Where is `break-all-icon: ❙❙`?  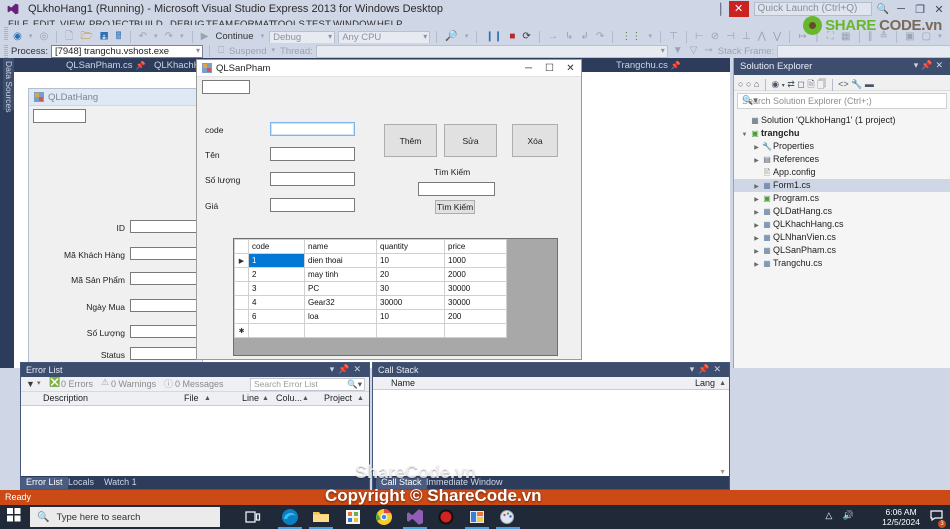 break-all-icon: ❙❙ is located at coordinates (493, 37).